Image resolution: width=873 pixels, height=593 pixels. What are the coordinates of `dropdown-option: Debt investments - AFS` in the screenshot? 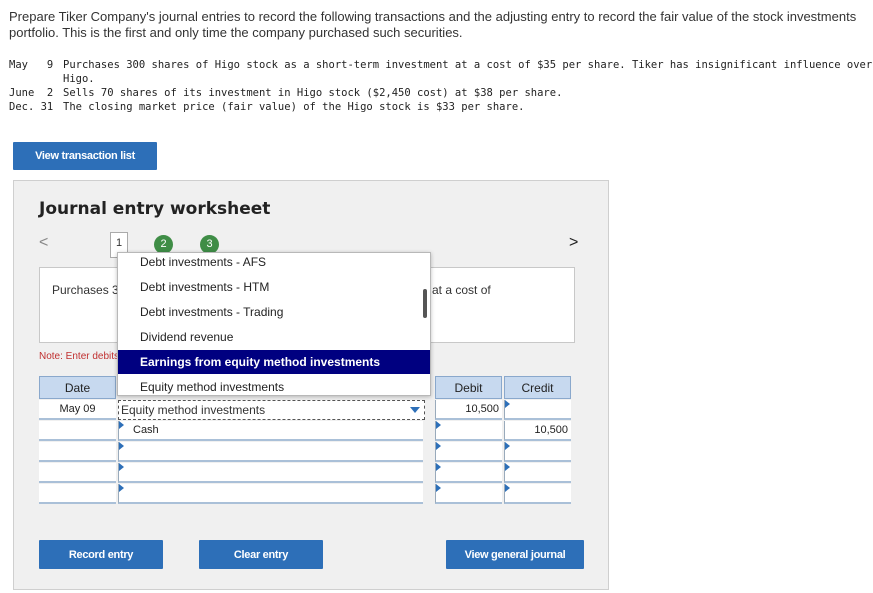 It's located at (274, 263).